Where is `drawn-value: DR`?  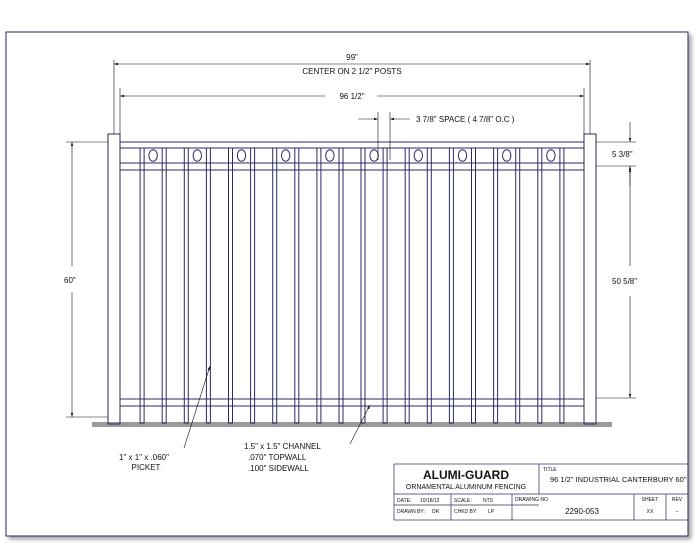
drawn-value: DR is located at coordinates (436, 512).